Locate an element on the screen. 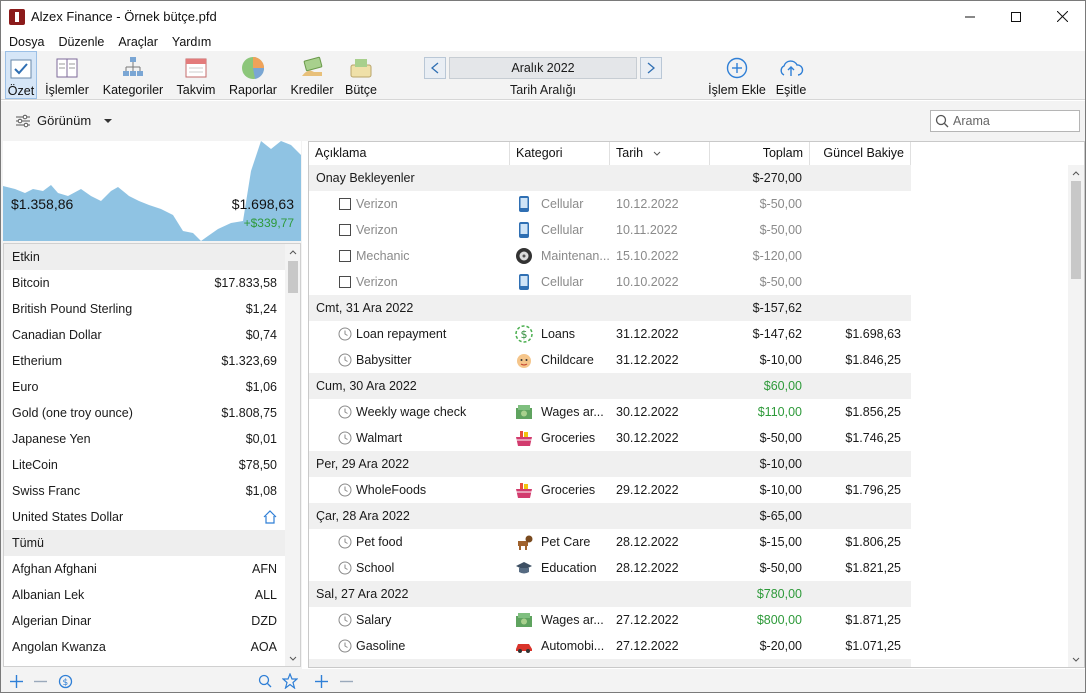 The image size is (1086, 693). transactions-label: İşlemler is located at coordinates (67, 90).